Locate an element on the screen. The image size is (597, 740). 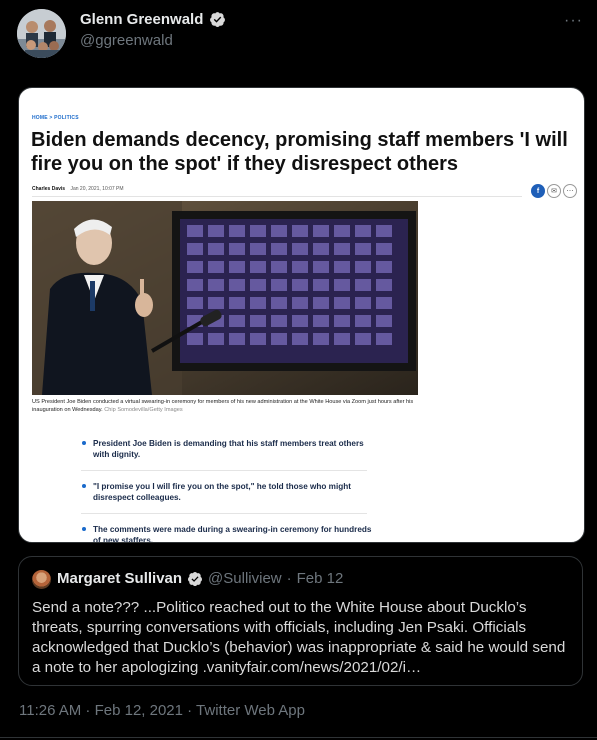
share-icons: f ✉ ⋯ is located at coordinates (554, 191).